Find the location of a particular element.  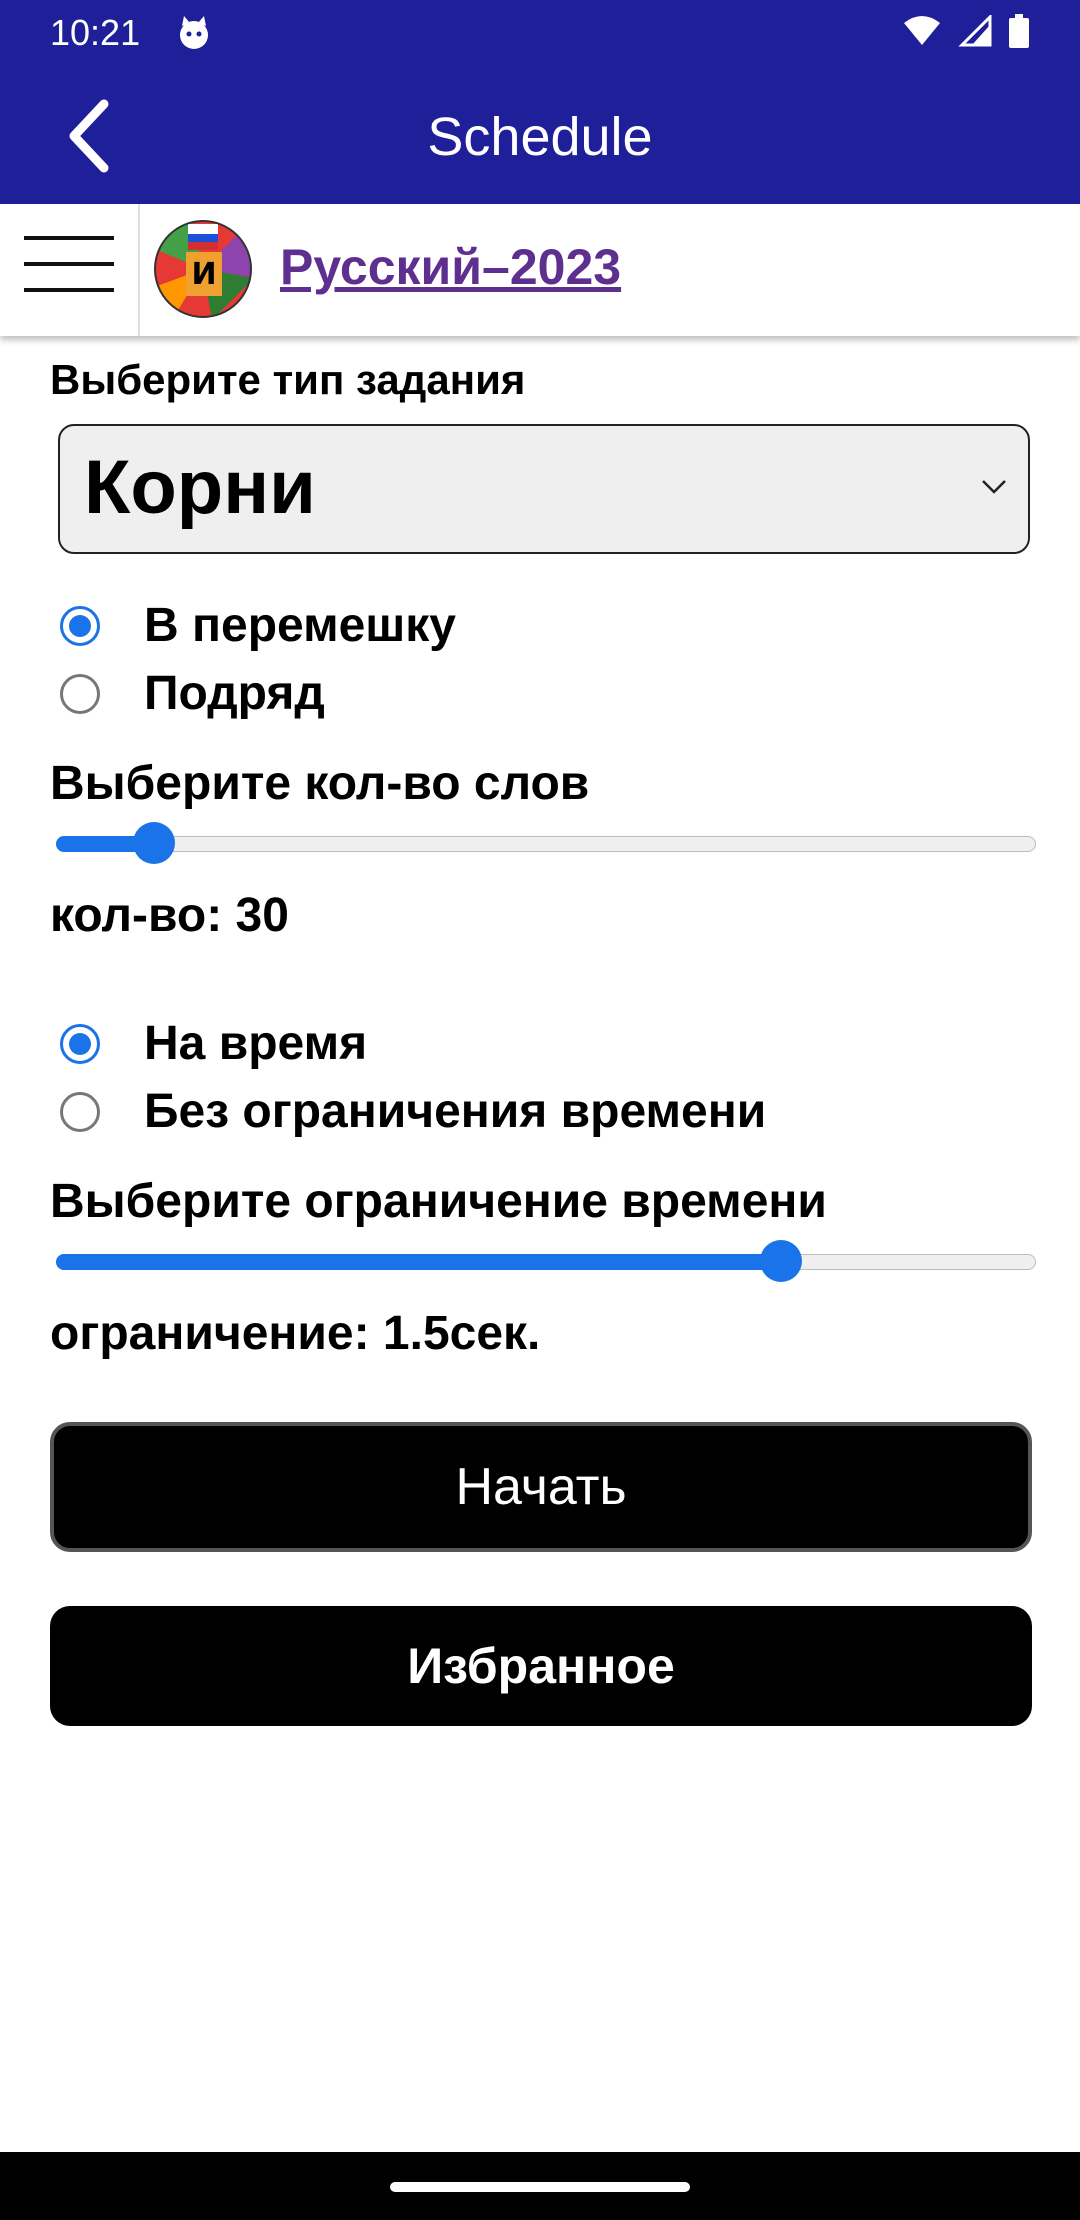

site-header: И Русский–2023 is located at coordinates (540, 270).